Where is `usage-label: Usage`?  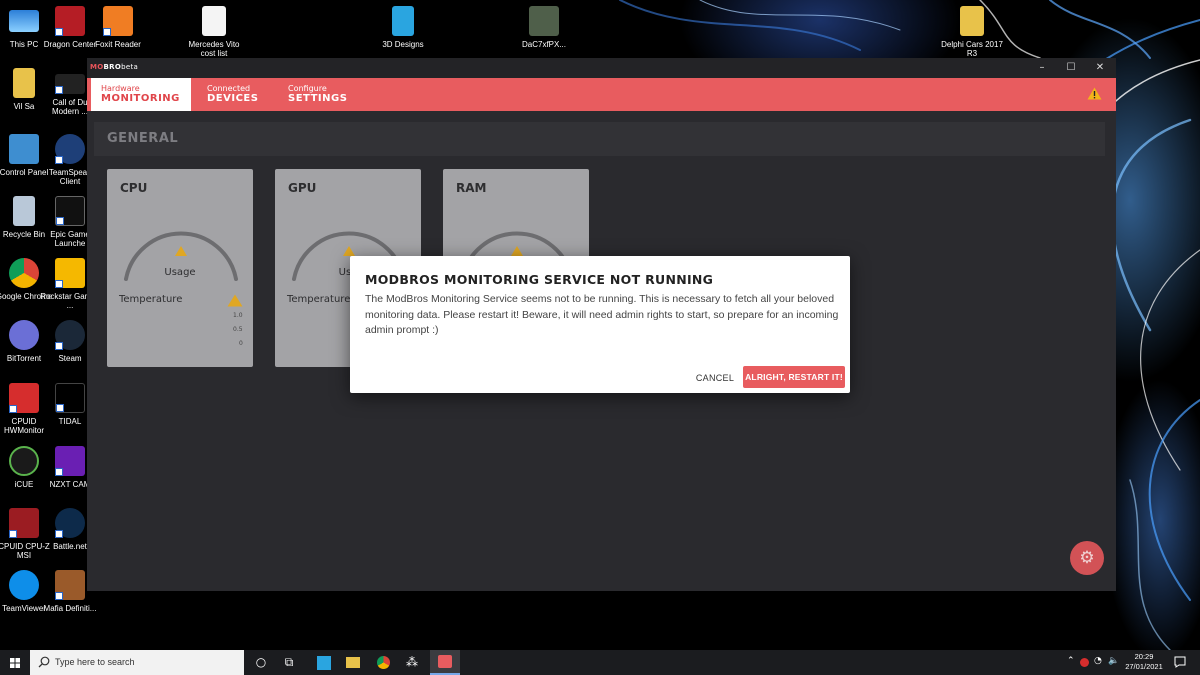 usage-label: Usage is located at coordinates (180, 272).